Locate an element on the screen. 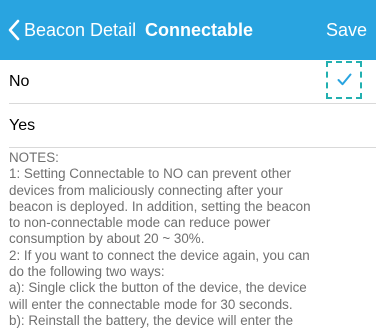 Image resolution: width=376 pixels, height=334 pixels. save-button: Save is located at coordinates (346, 30).